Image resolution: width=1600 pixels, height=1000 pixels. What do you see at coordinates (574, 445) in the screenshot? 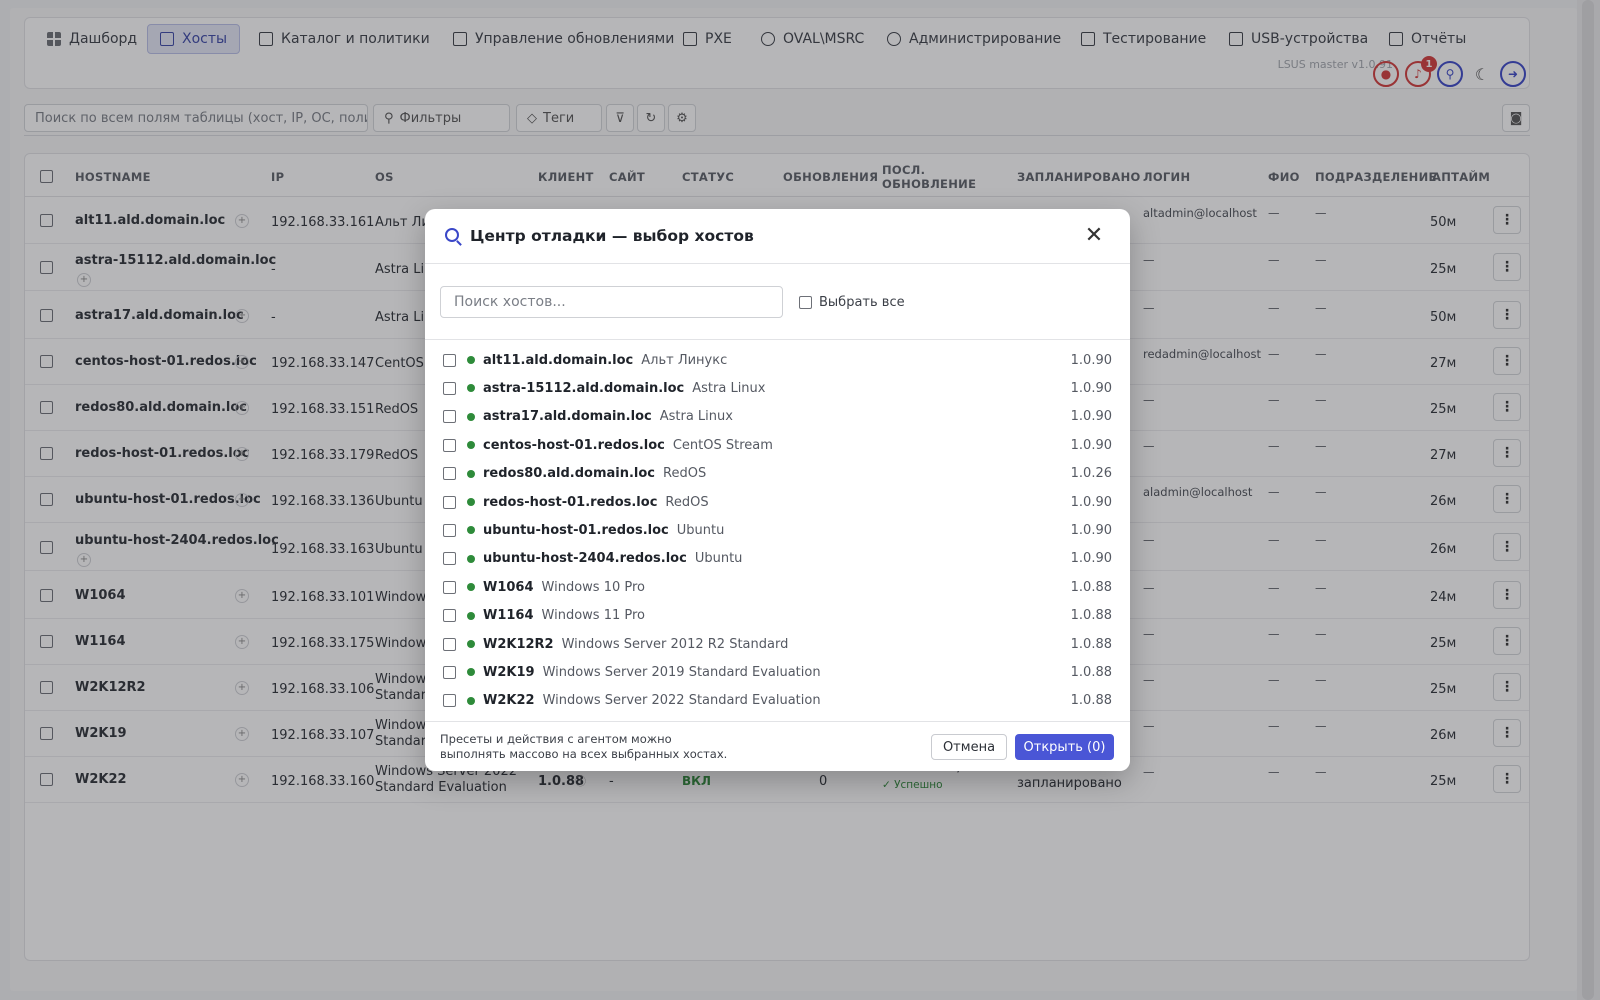
I see `host-name: centos-host-01.redos.loc` at bounding box center [574, 445].